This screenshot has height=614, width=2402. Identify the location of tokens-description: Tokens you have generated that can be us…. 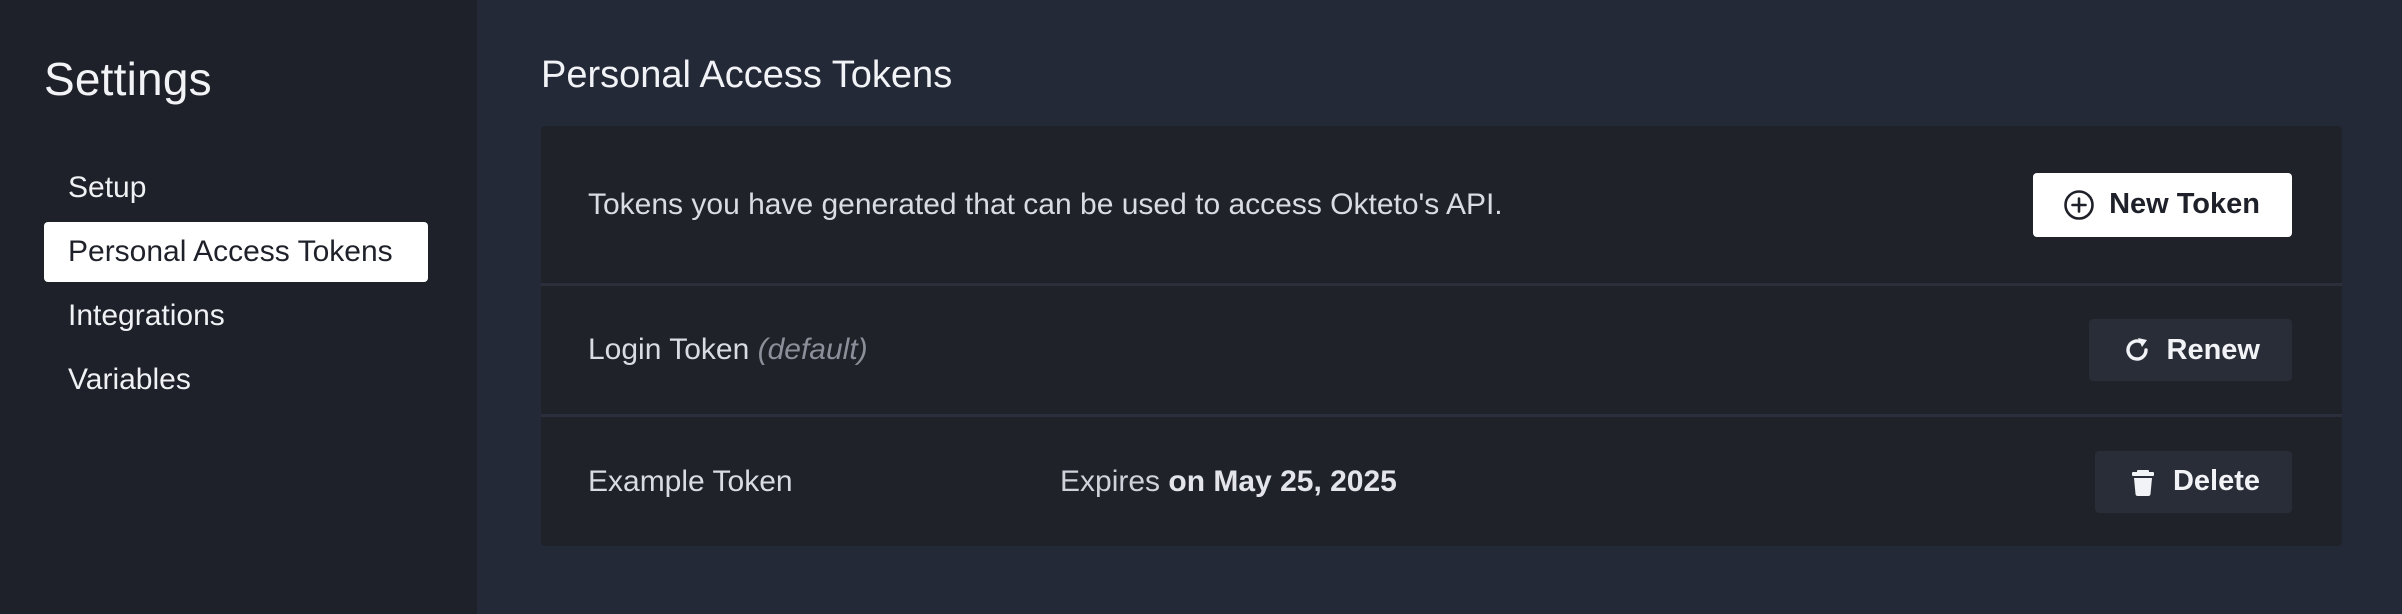
(1045, 204).